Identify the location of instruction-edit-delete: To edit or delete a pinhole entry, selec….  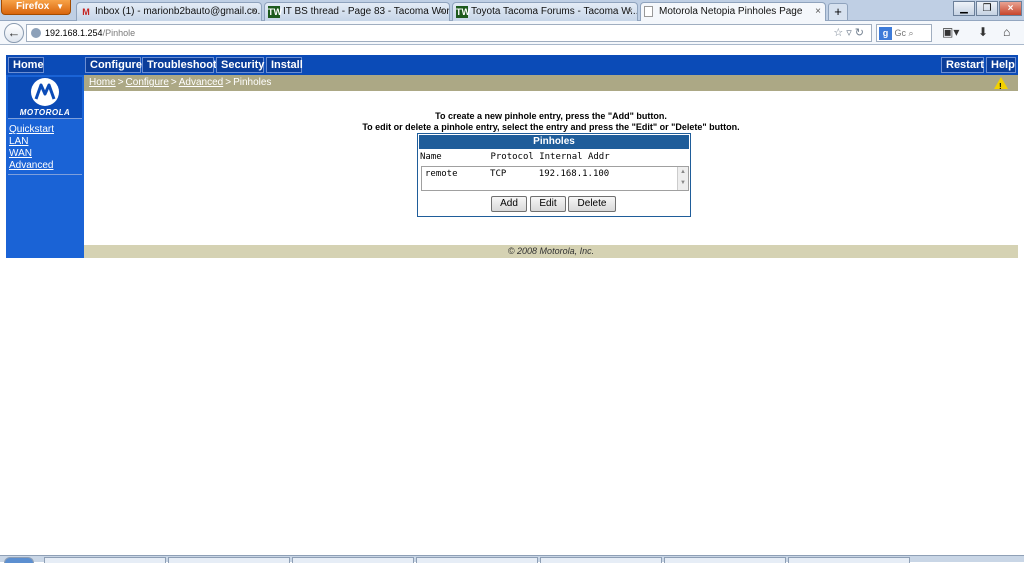
(551, 127).